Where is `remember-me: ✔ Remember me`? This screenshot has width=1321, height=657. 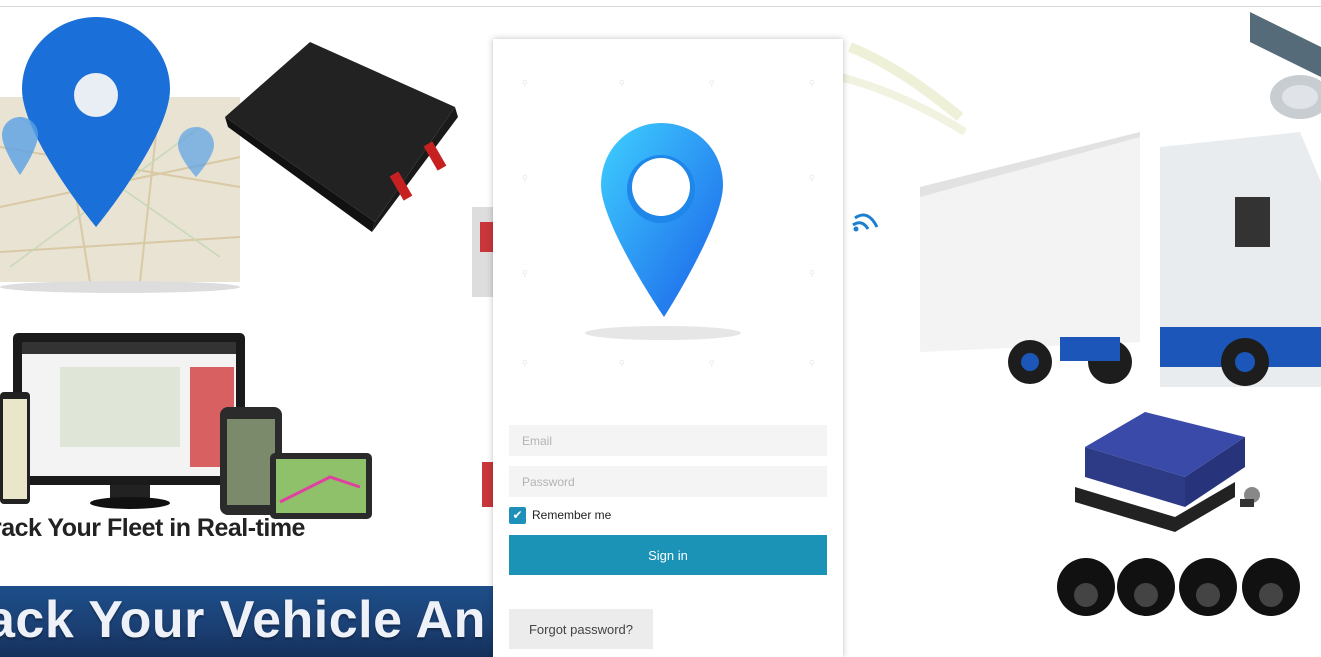 remember-me: ✔ Remember me is located at coordinates (560, 515).